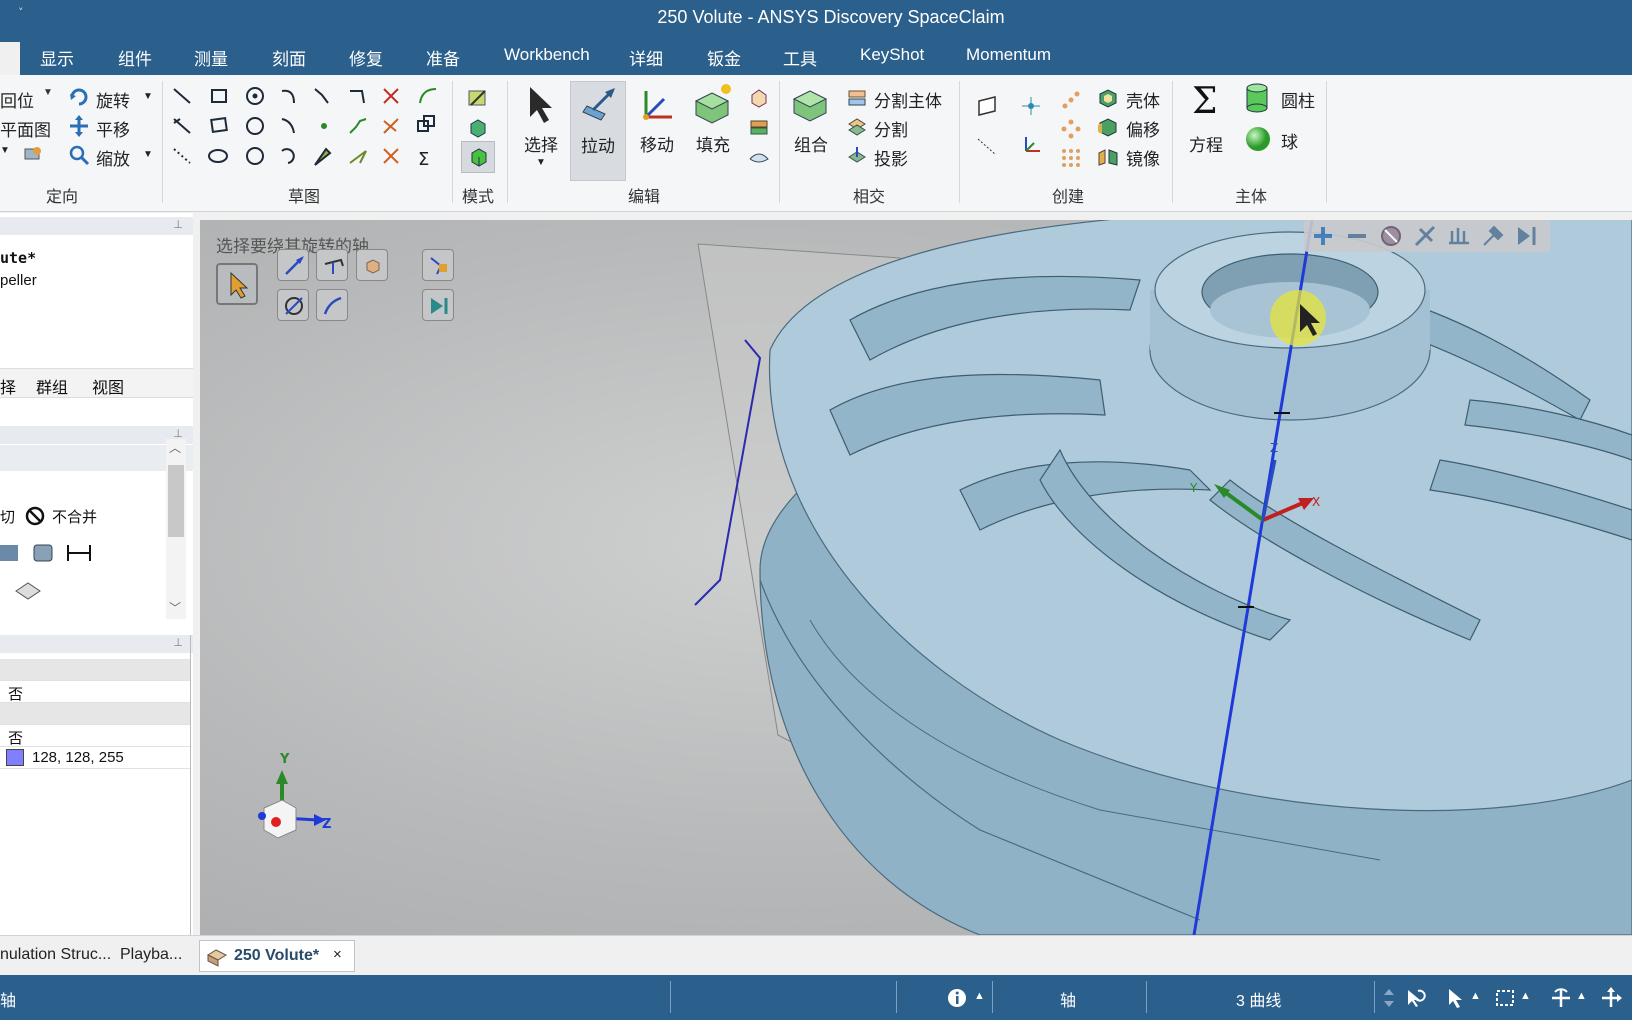 This screenshot has width=1632, height=1020. Describe the element at coordinates (277, 956) in the screenshot. I see `document-tab: 250 Volute* ×` at that location.